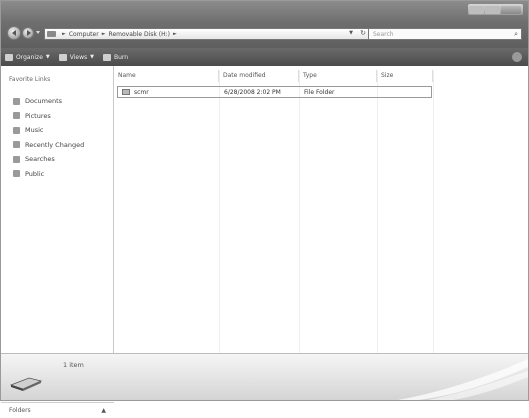 The image size is (529, 418). What do you see at coordinates (16, 101) in the screenshot?
I see `documents-icon` at bounding box center [16, 101].